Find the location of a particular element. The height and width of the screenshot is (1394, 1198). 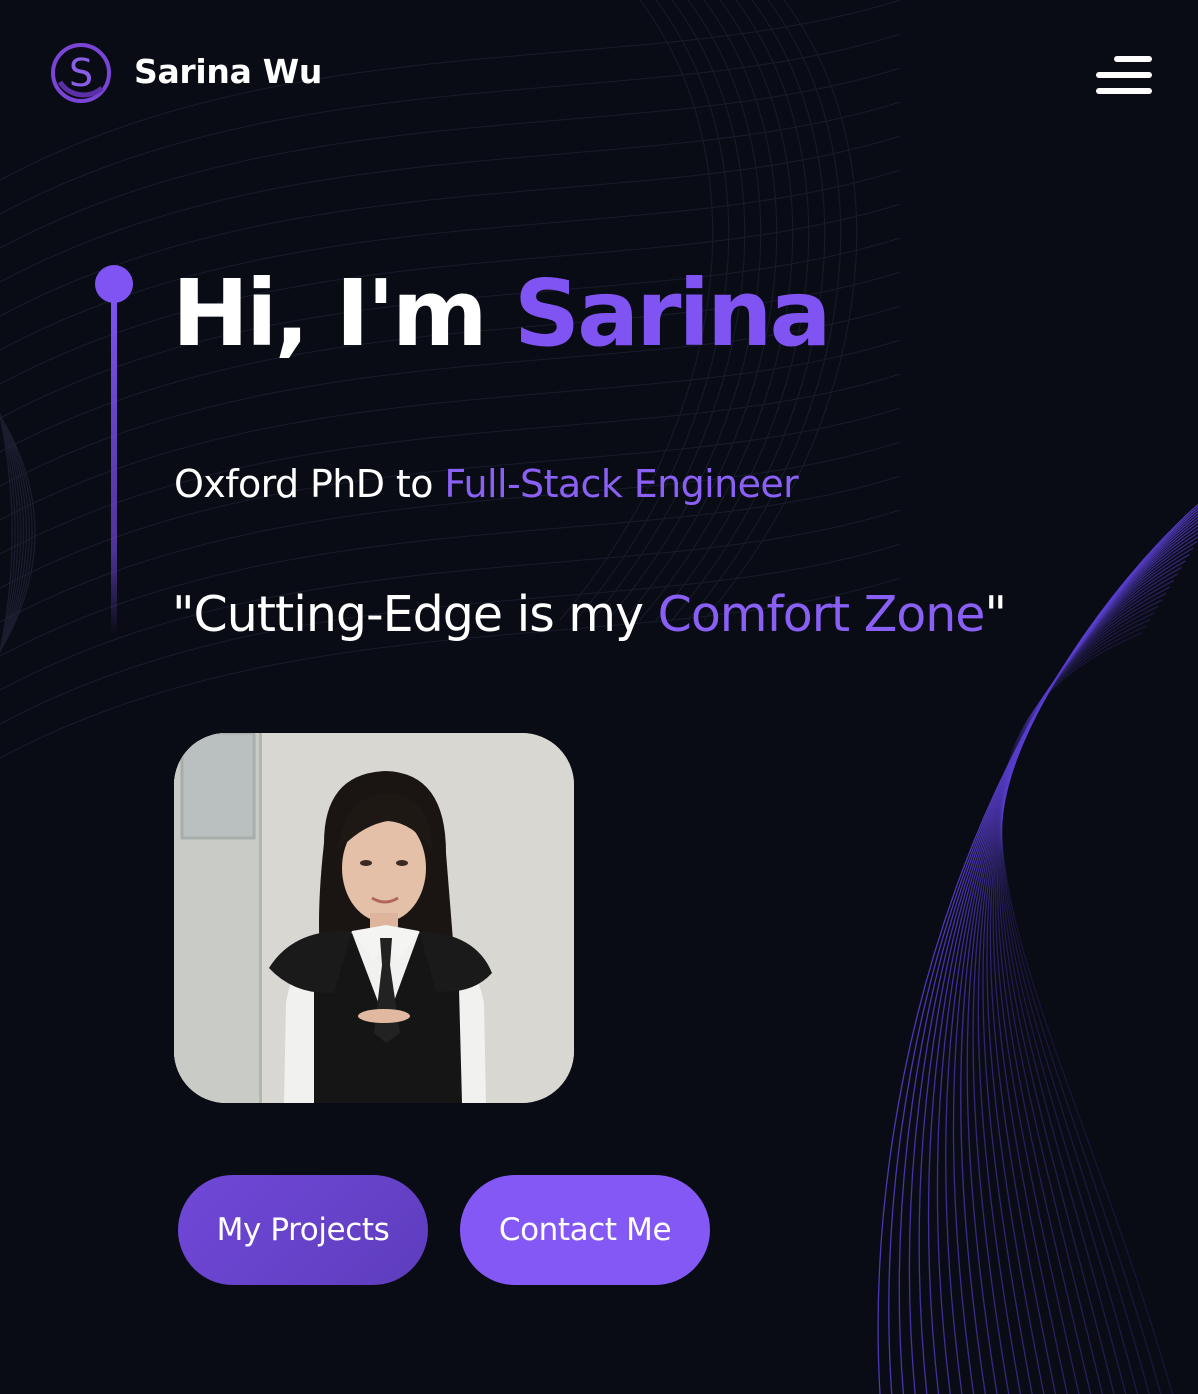

my-projects-button: My Projects is located at coordinates (303, 1230).